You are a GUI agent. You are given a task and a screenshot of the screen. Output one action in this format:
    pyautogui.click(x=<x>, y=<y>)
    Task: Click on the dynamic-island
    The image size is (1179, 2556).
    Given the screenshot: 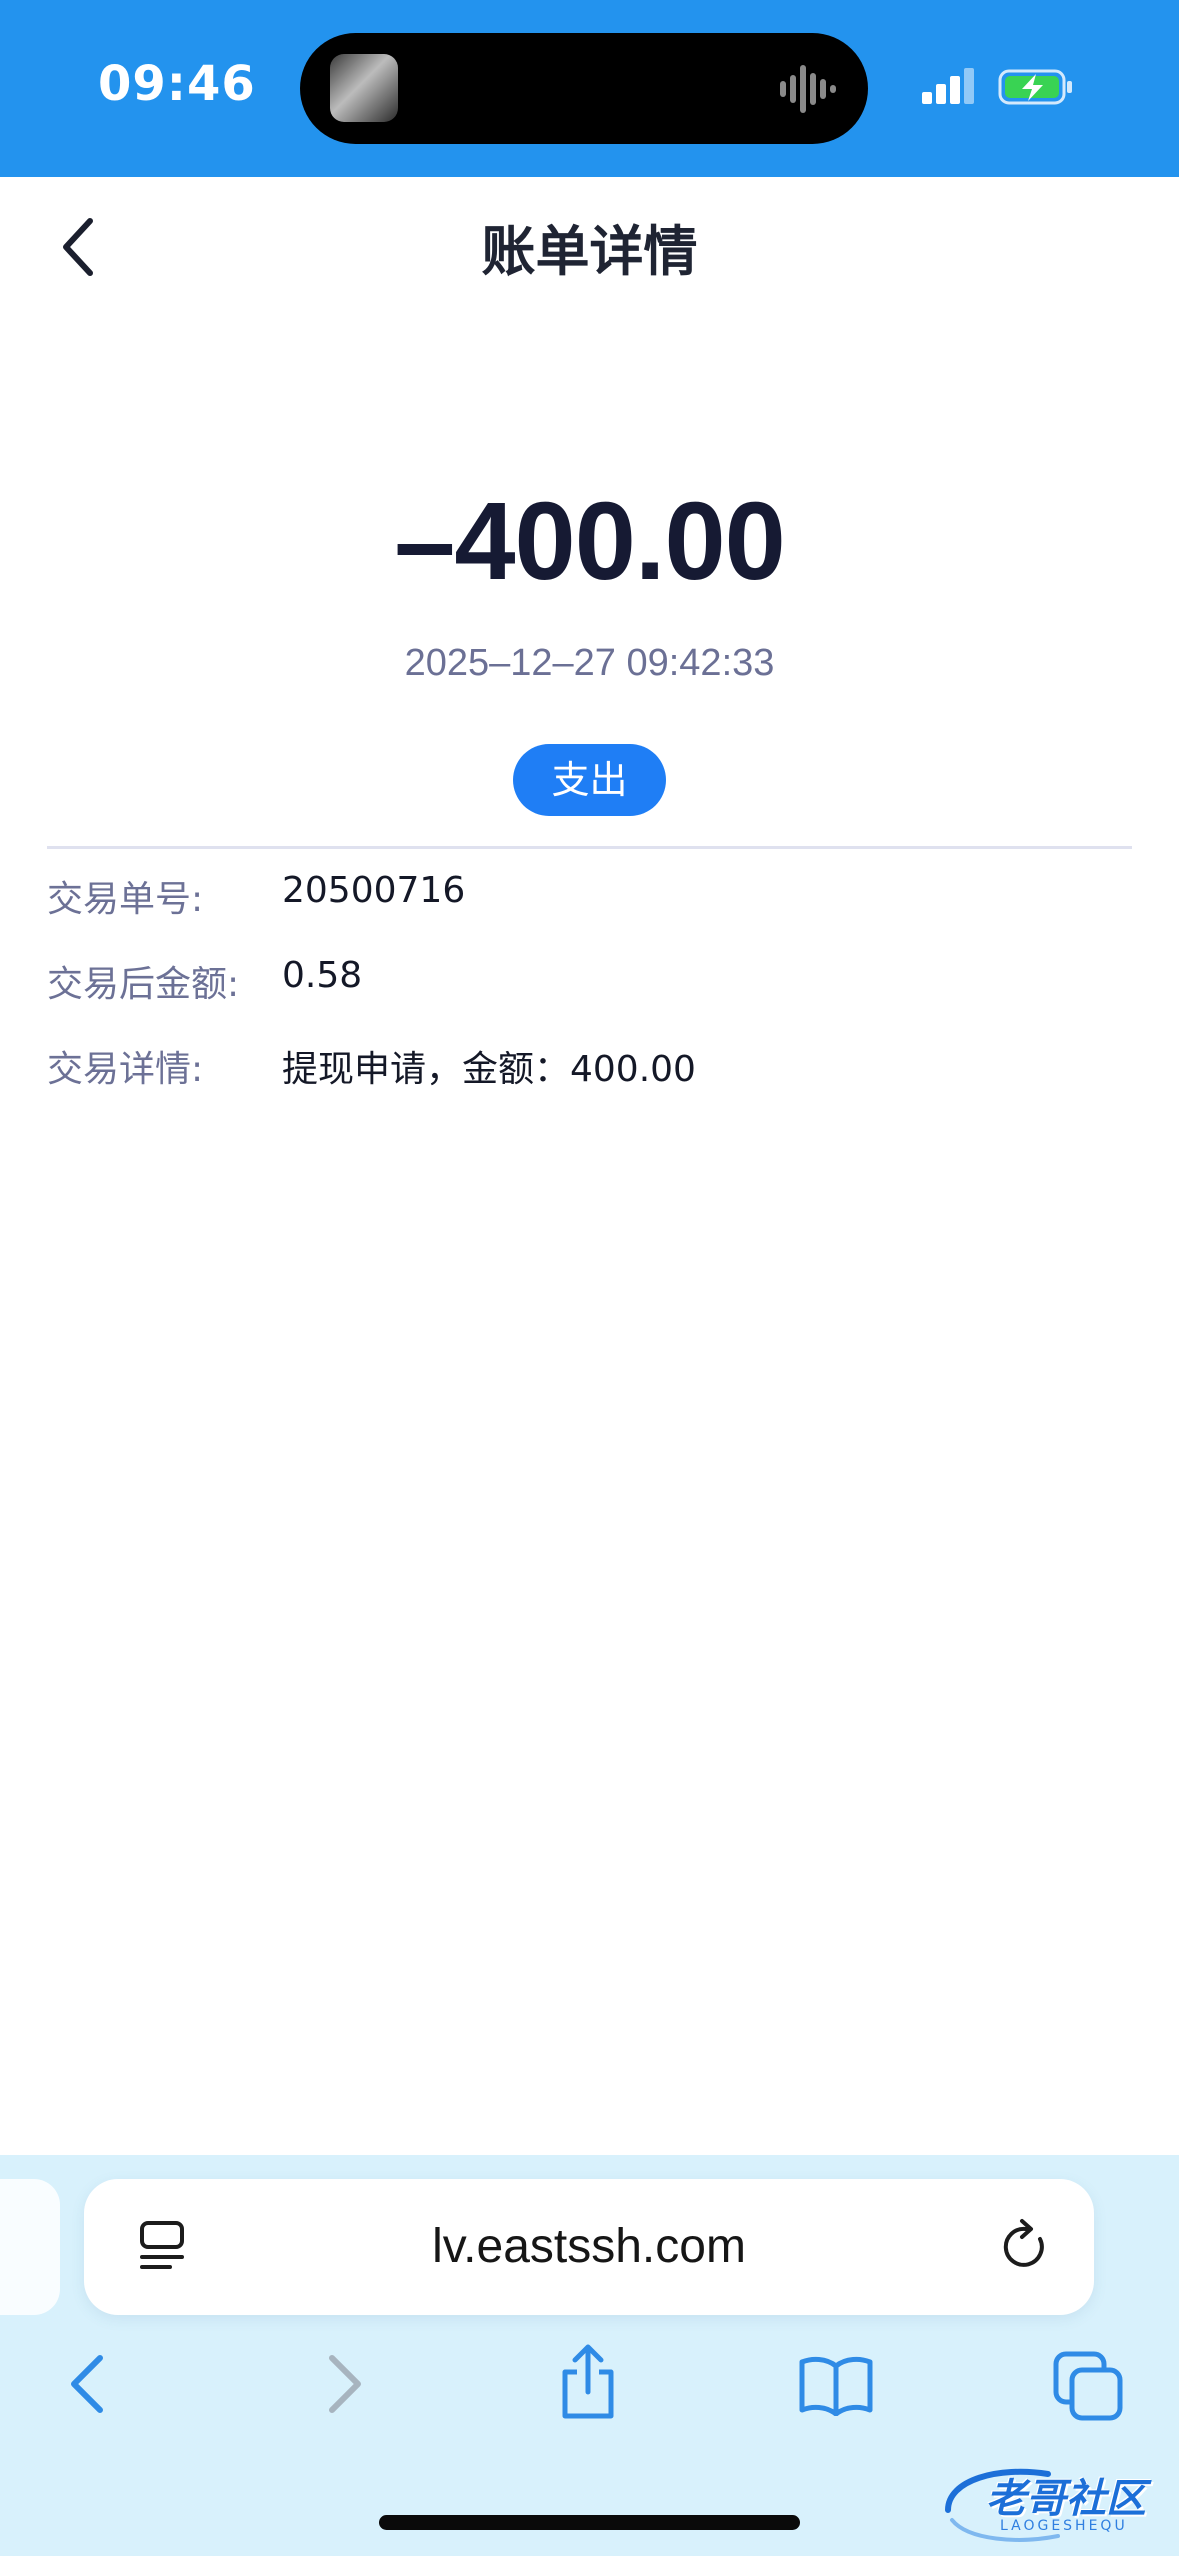 What is the action you would take?
    pyautogui.click(x=584, y=88)
    